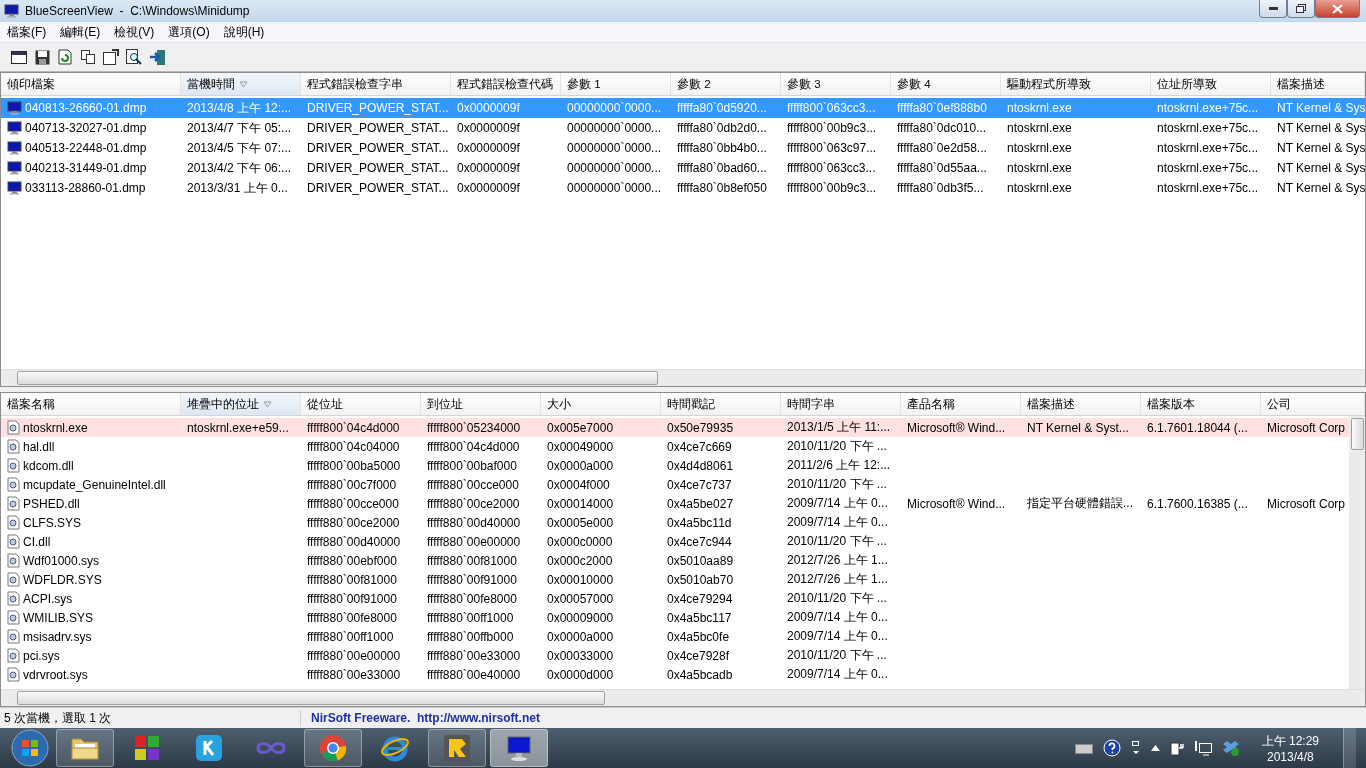  I want to click on restore-button, so click(1301, 9).